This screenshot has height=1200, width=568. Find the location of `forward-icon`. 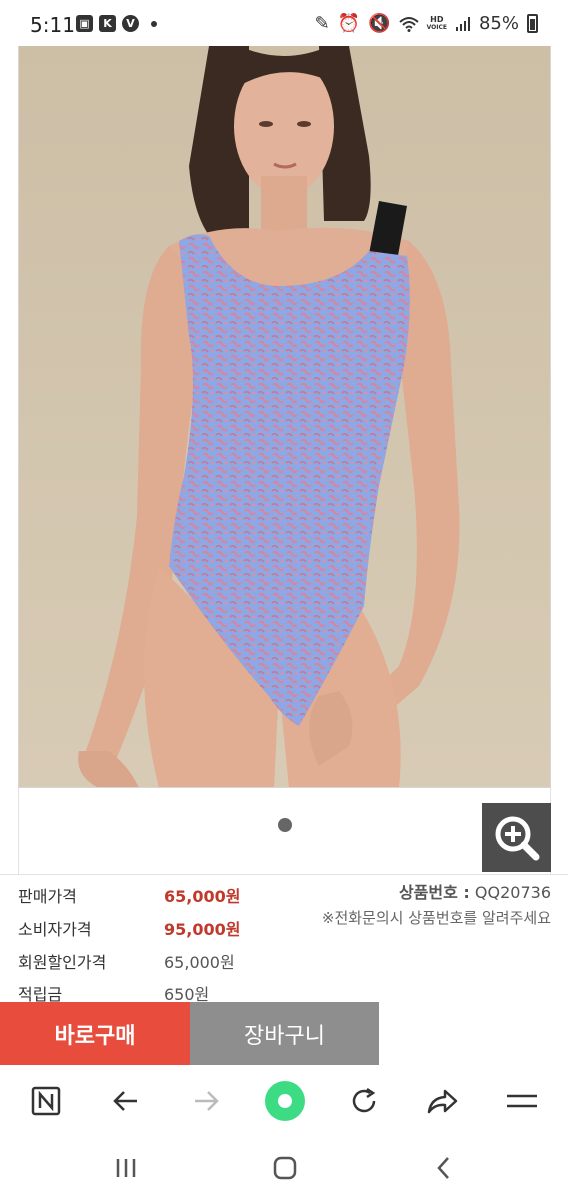

forward-icon is located at coordinates (207, 1101).